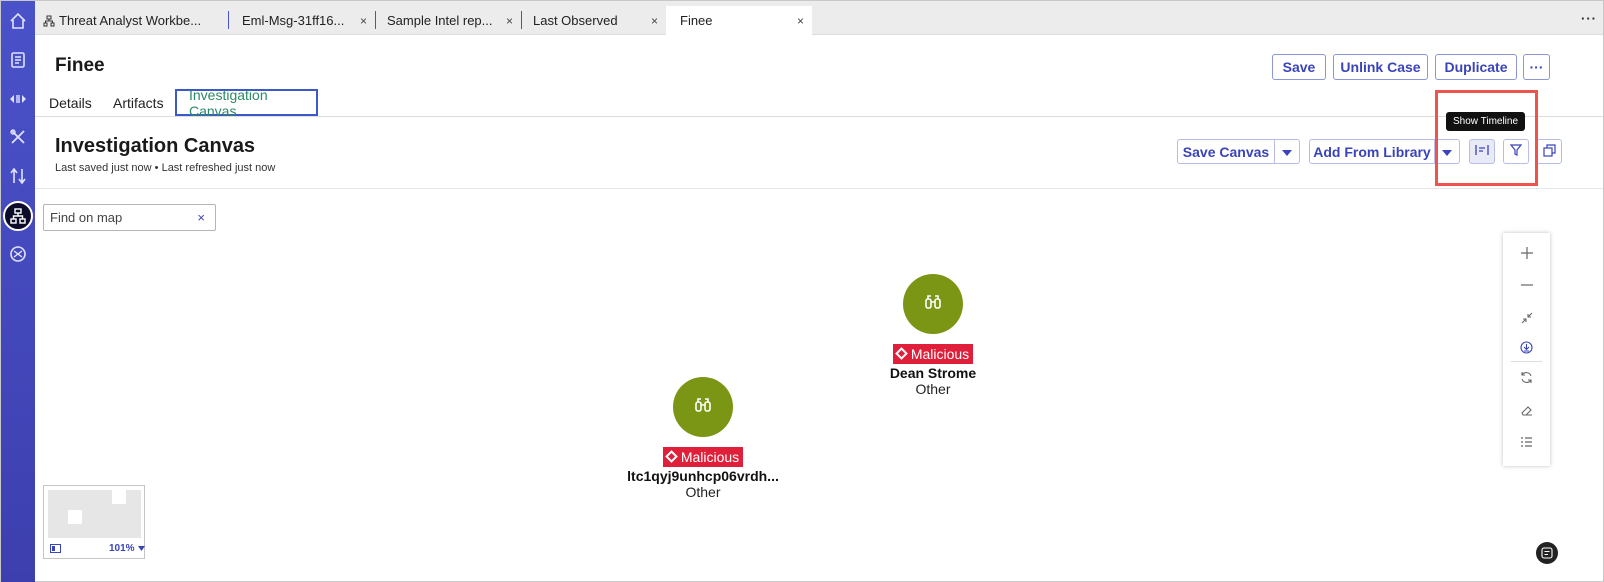  Describe the element at coordinates (138, 102) in the screenshot. I see `subtab-artifacts: Artifacts` at that location.